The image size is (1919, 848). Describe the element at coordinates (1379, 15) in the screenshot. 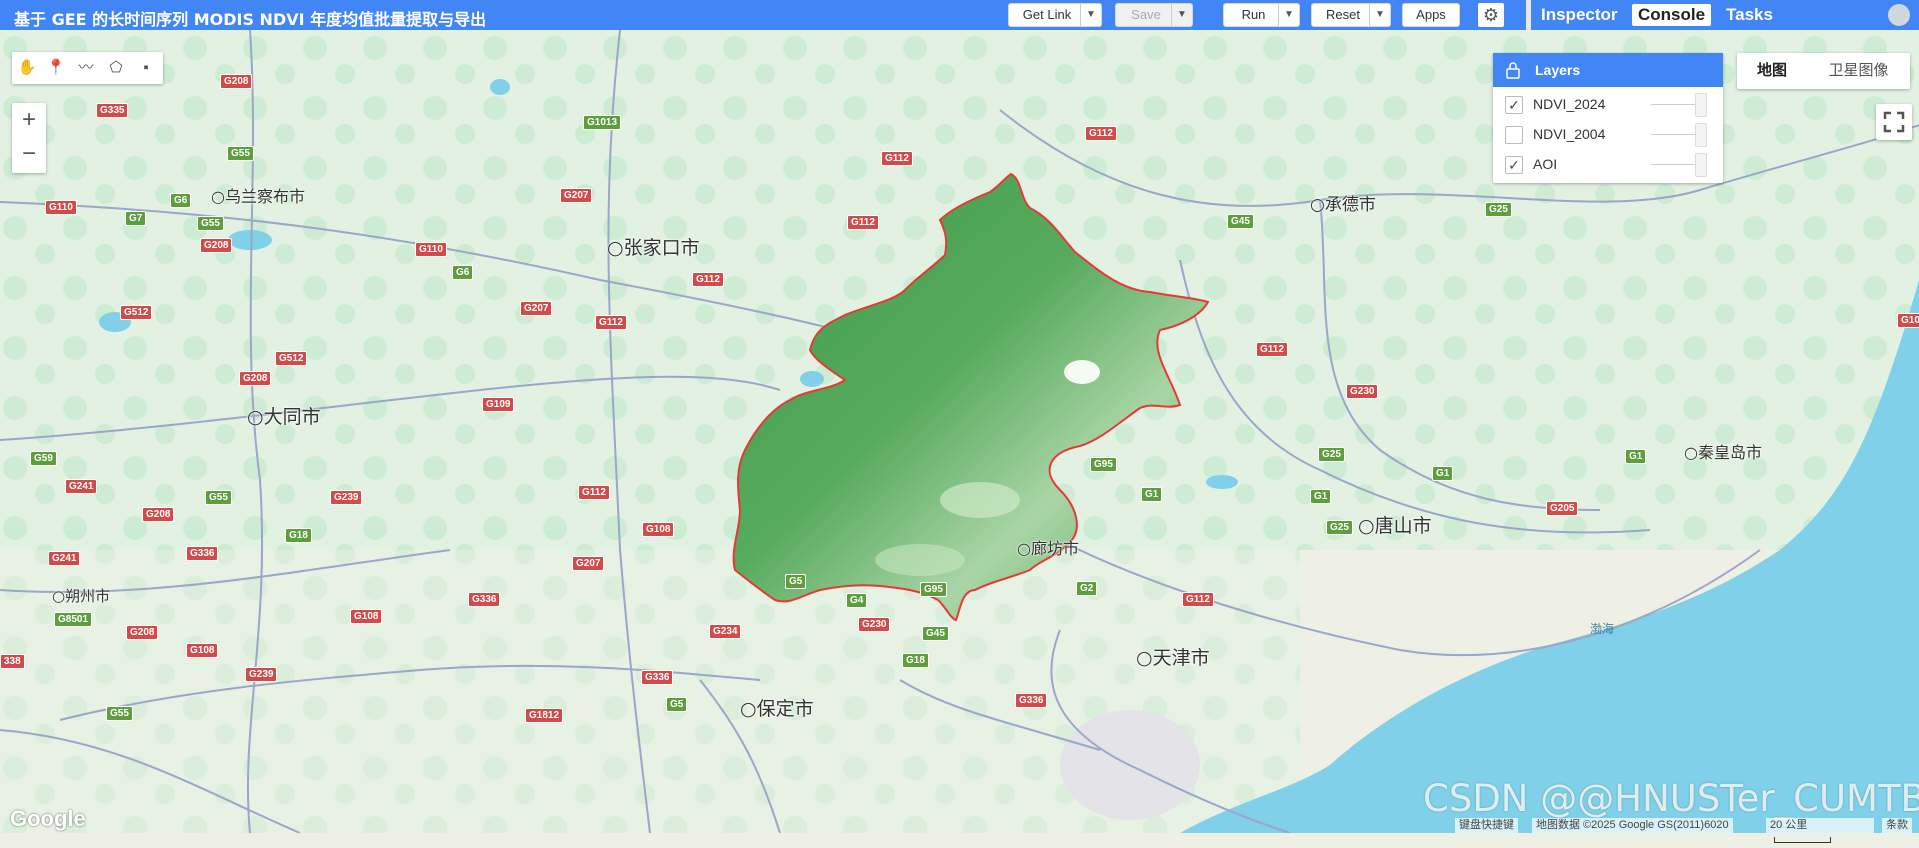

I see `reset-dropdown-icon: ▼` at that location.